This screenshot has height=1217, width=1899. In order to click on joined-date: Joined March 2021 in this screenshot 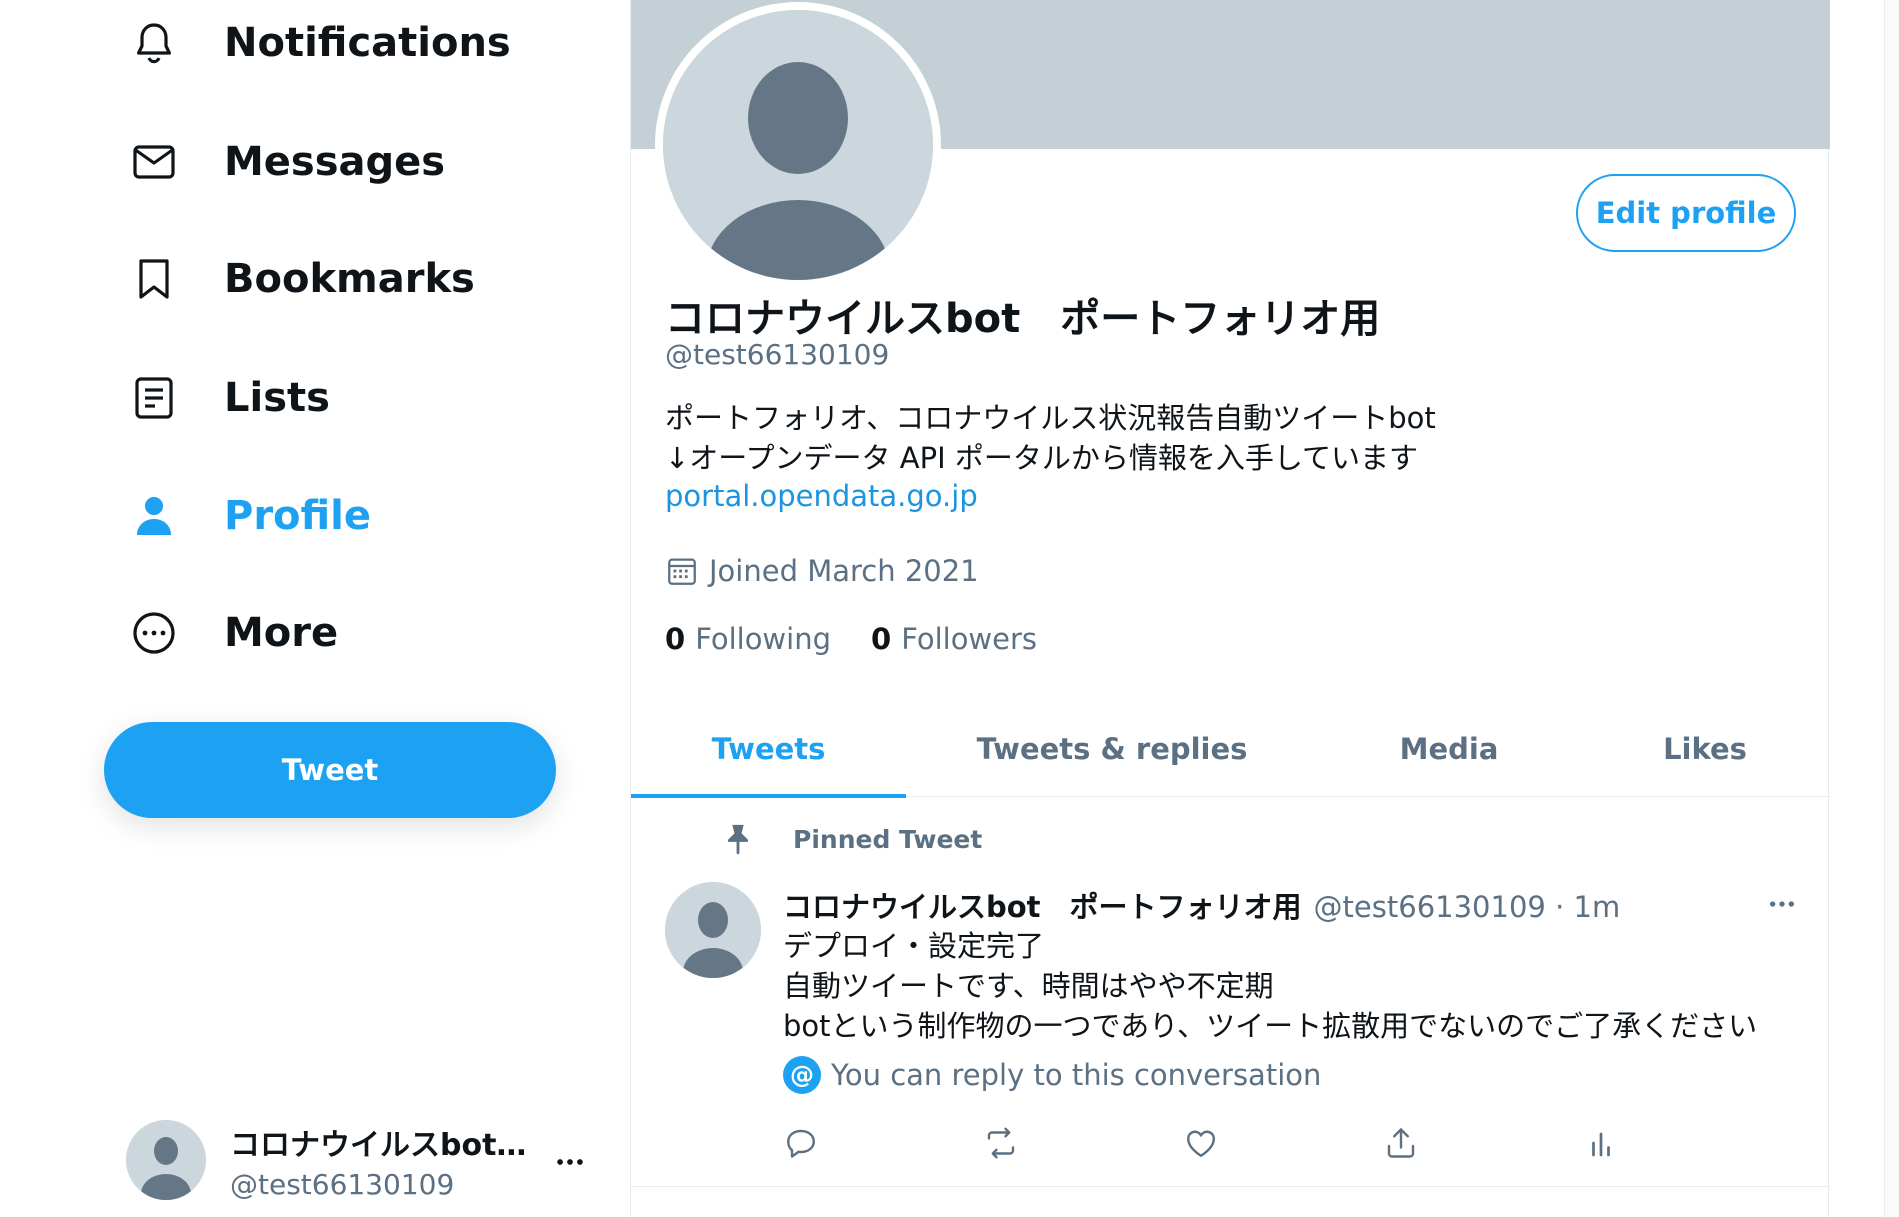, I will do `click(822, 571)`.